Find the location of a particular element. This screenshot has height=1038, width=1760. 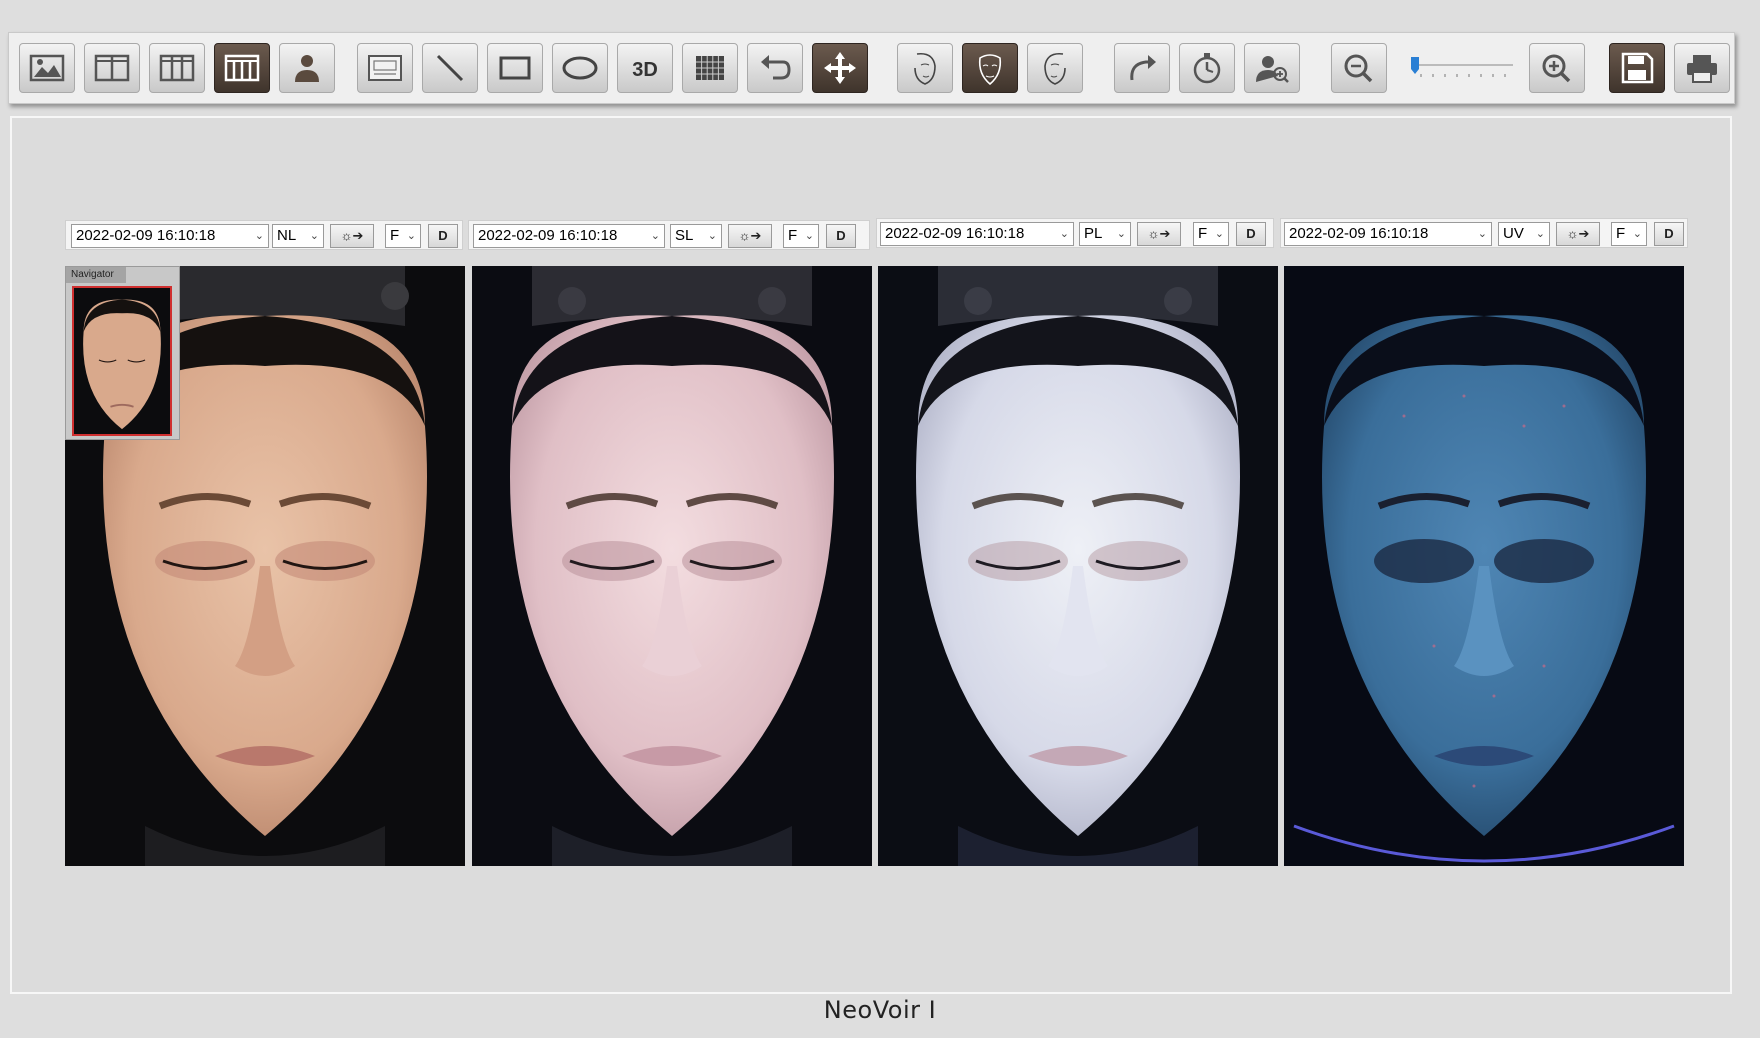

navigator-panel: Navigator is located at coordinates (122, 353).